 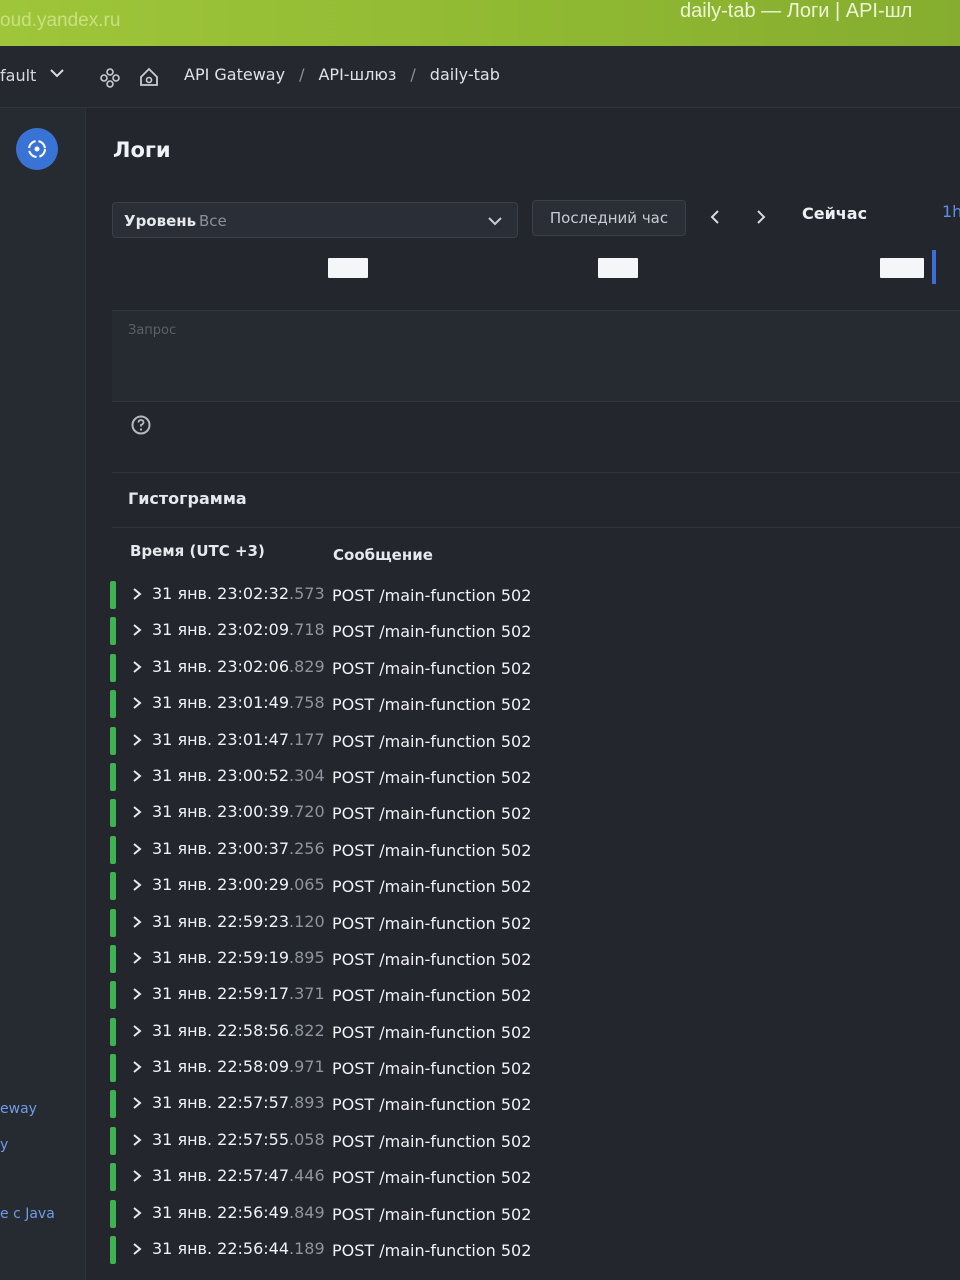 What do you see at coordinates (149, 77) in the screenshot?
I see `home-icon` at bounding box center [149, 77].